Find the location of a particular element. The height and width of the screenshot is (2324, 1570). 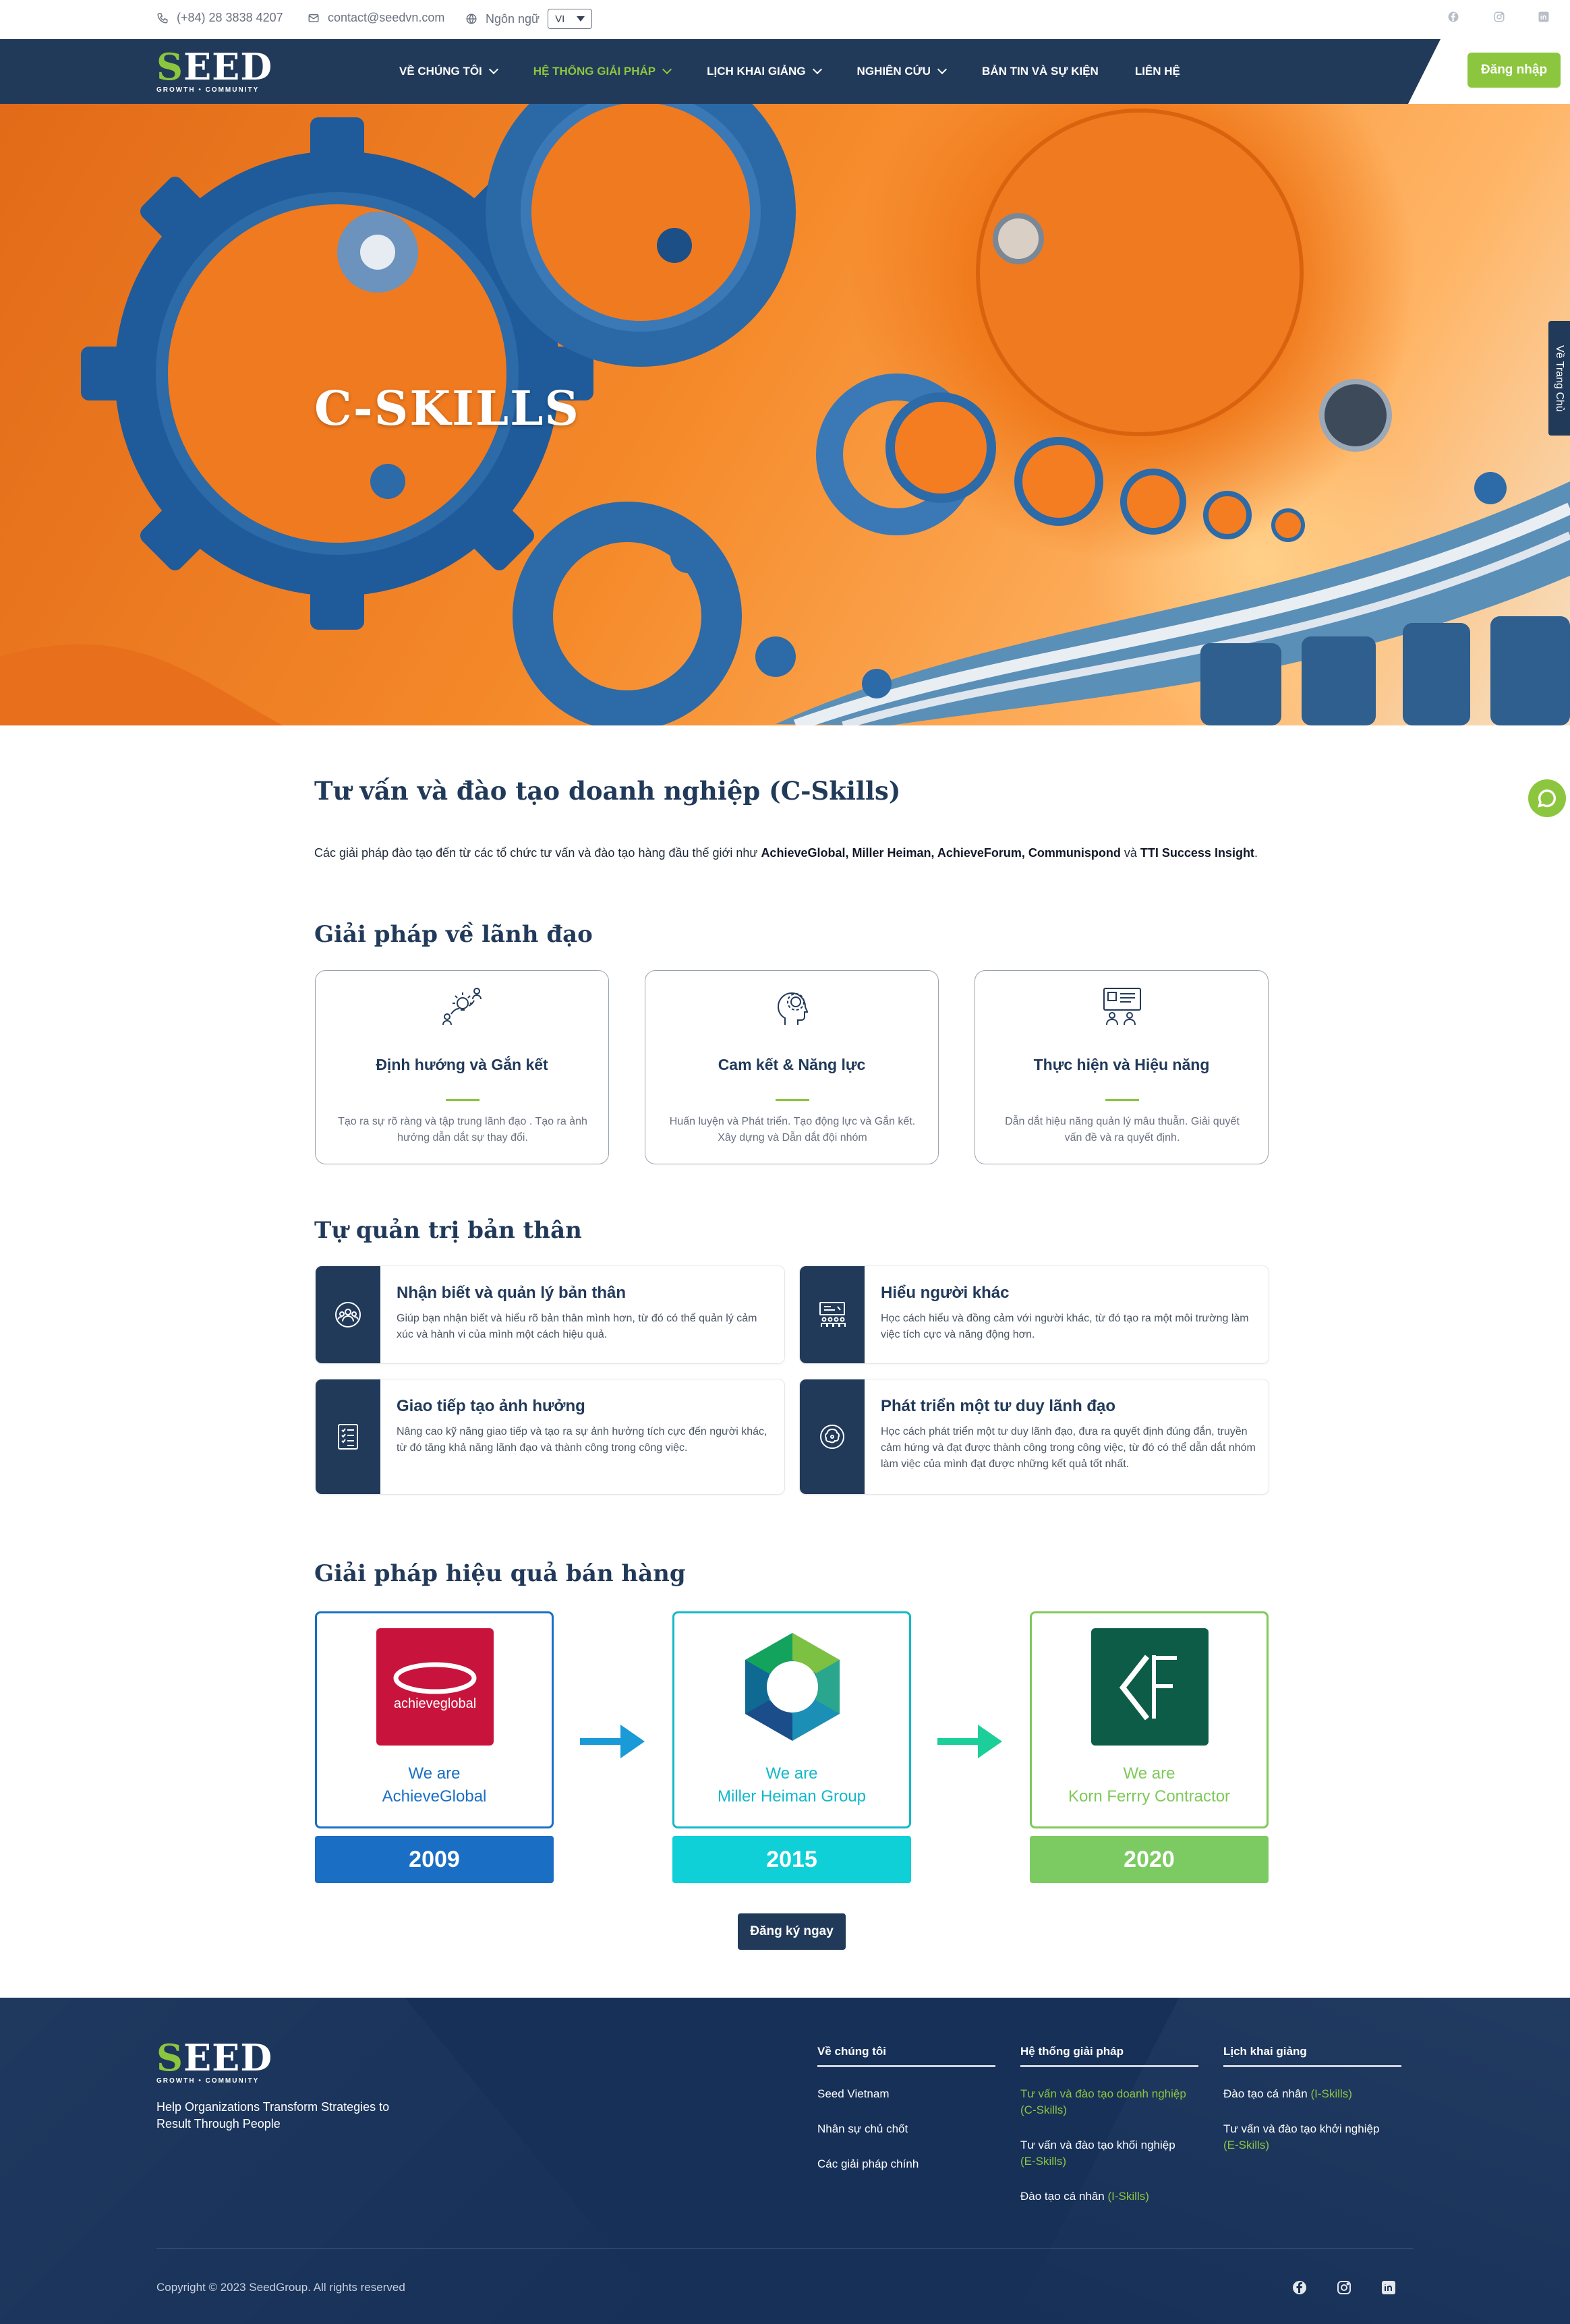

nav-item-contact: LIÊN HỆ is located at coordinates (1157, 71).